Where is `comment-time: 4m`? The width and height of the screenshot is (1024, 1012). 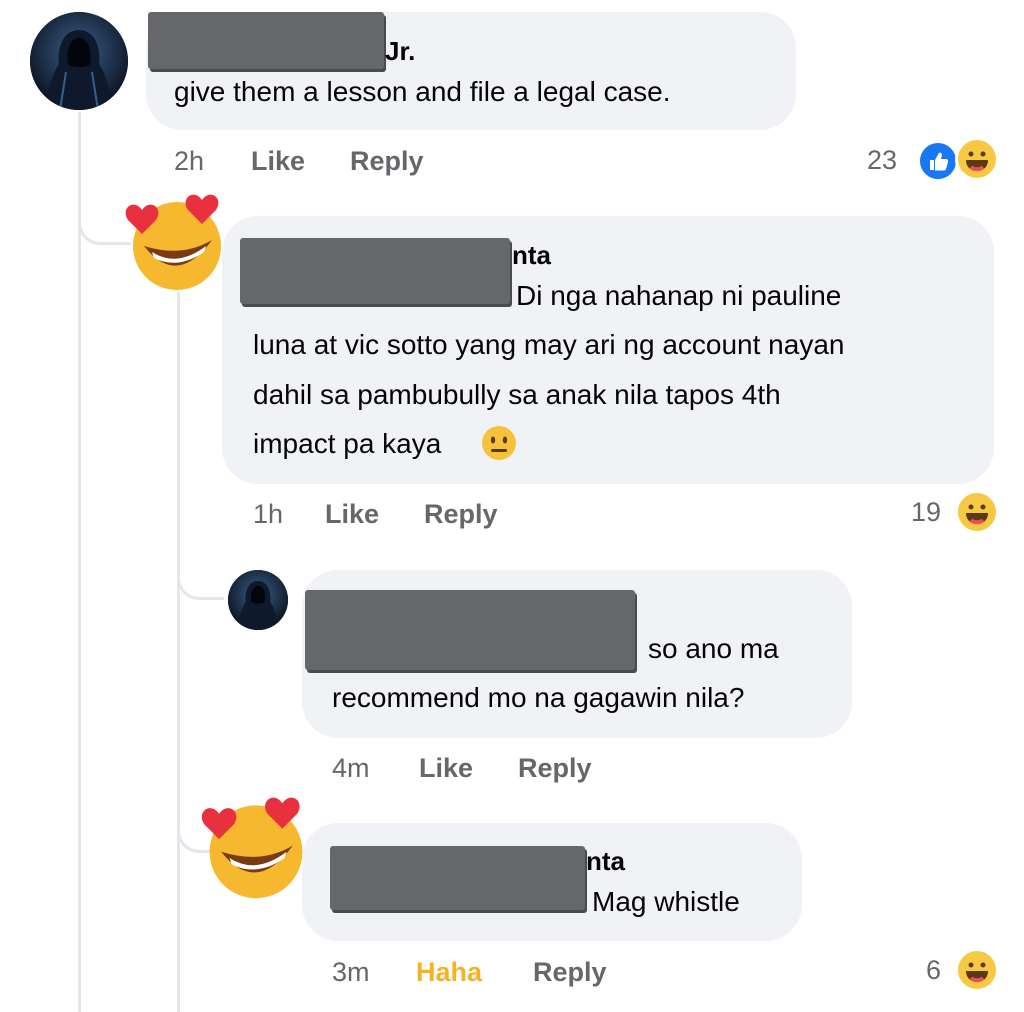
comment-time: 4m is located at coordinates (351, 768).